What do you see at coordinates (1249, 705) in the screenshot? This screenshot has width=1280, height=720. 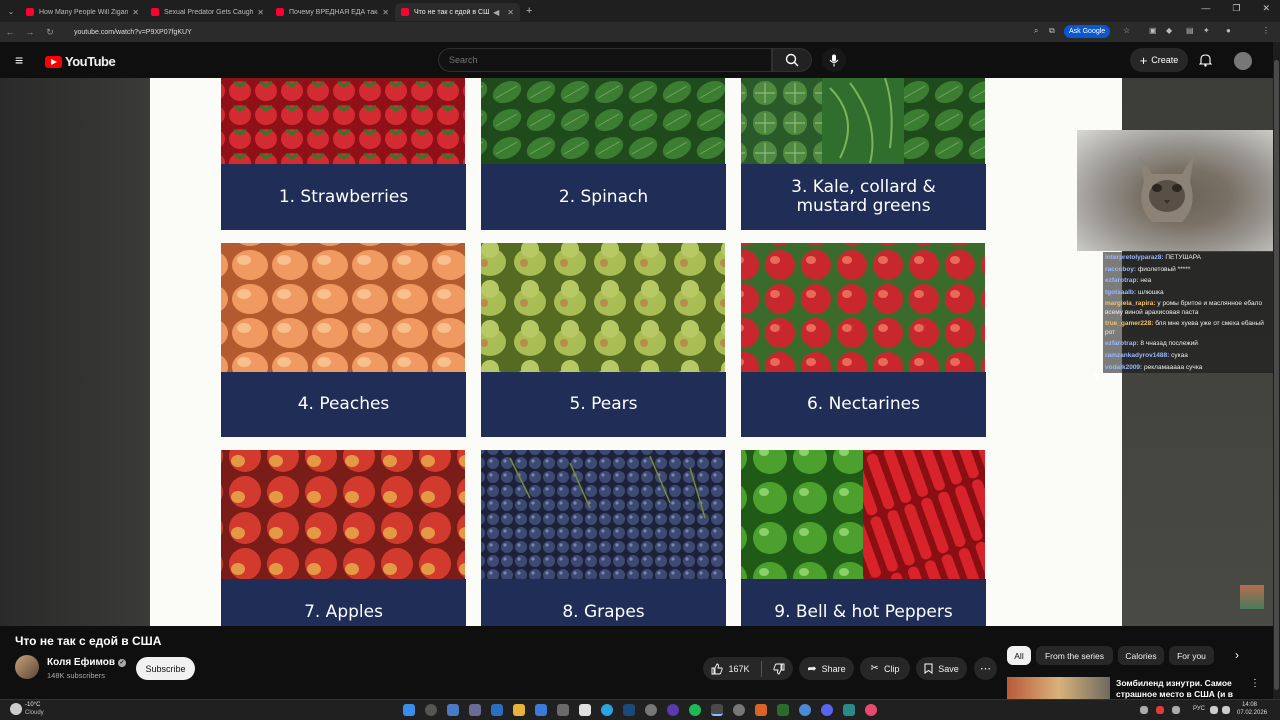 I see `clock-time: 14:08` at bounding box center [1249, 705].